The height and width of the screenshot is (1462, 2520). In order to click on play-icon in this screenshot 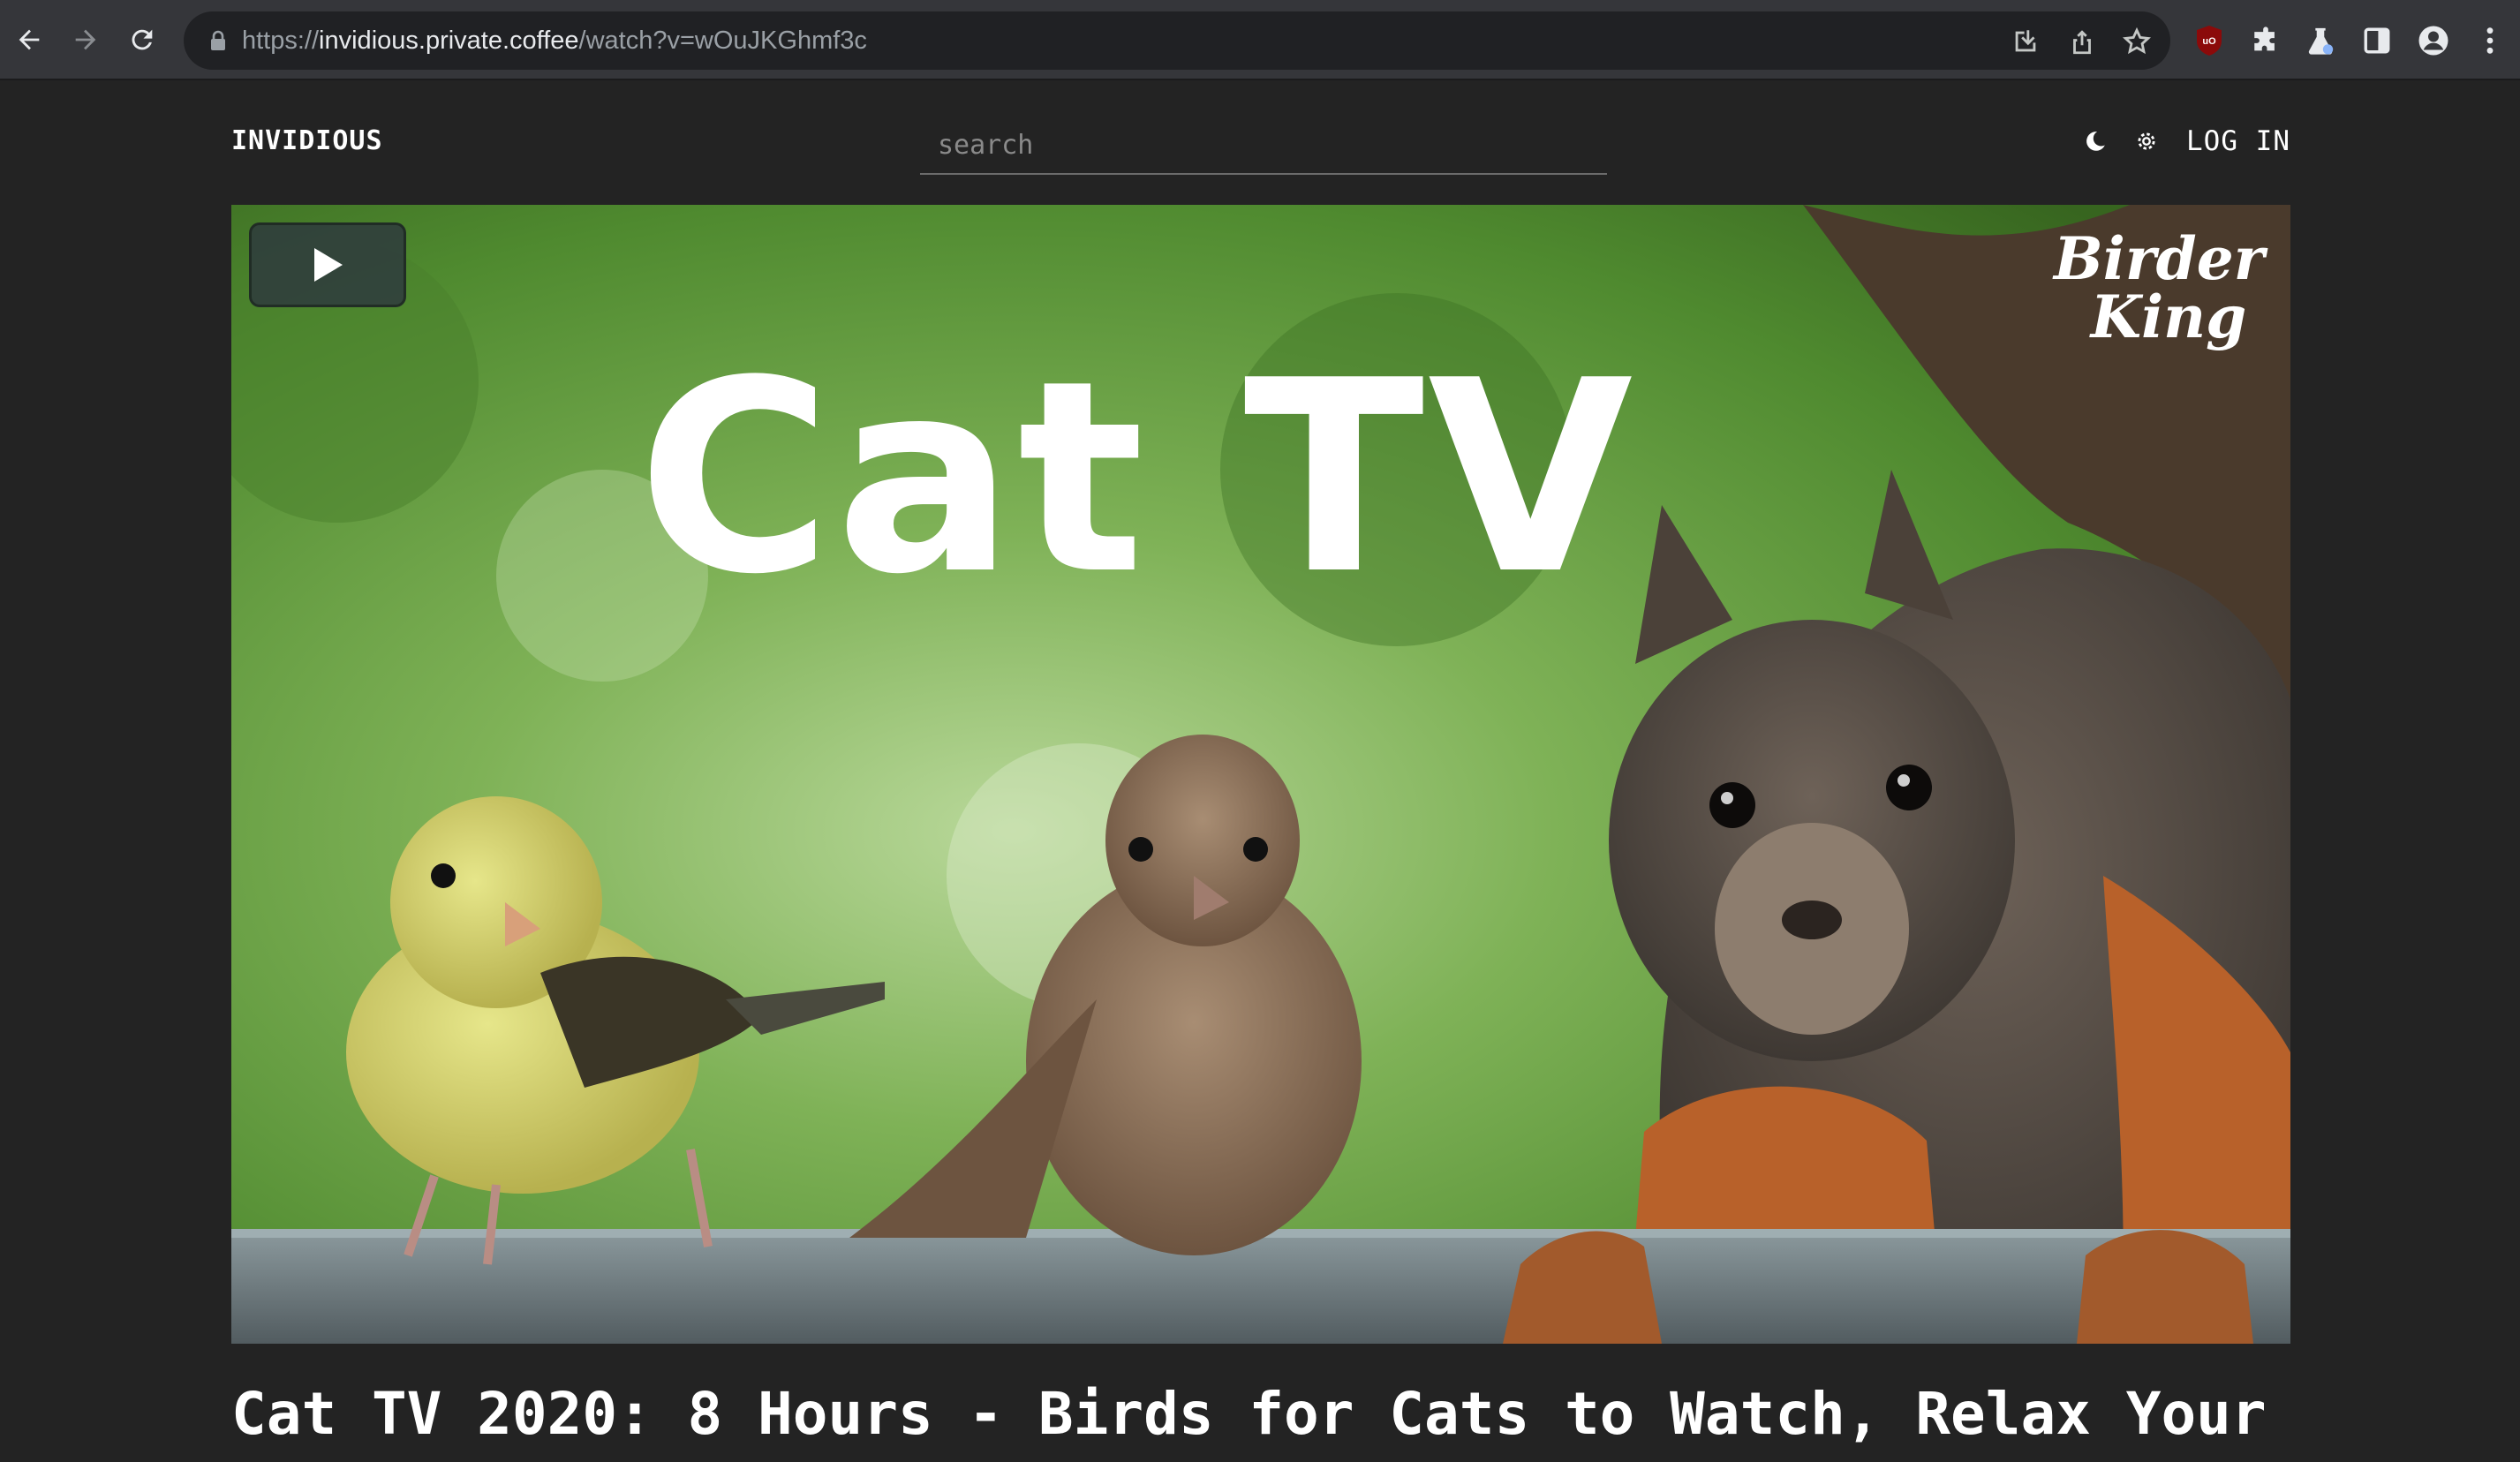, I will do `click(328, 265)`.